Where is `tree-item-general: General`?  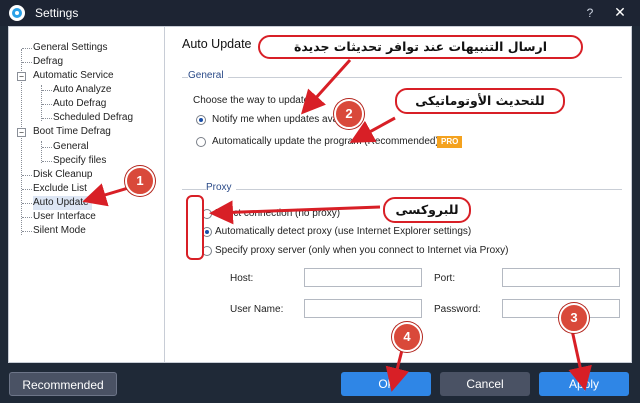
tree-item-general: General is located at coordinates (71, 147).